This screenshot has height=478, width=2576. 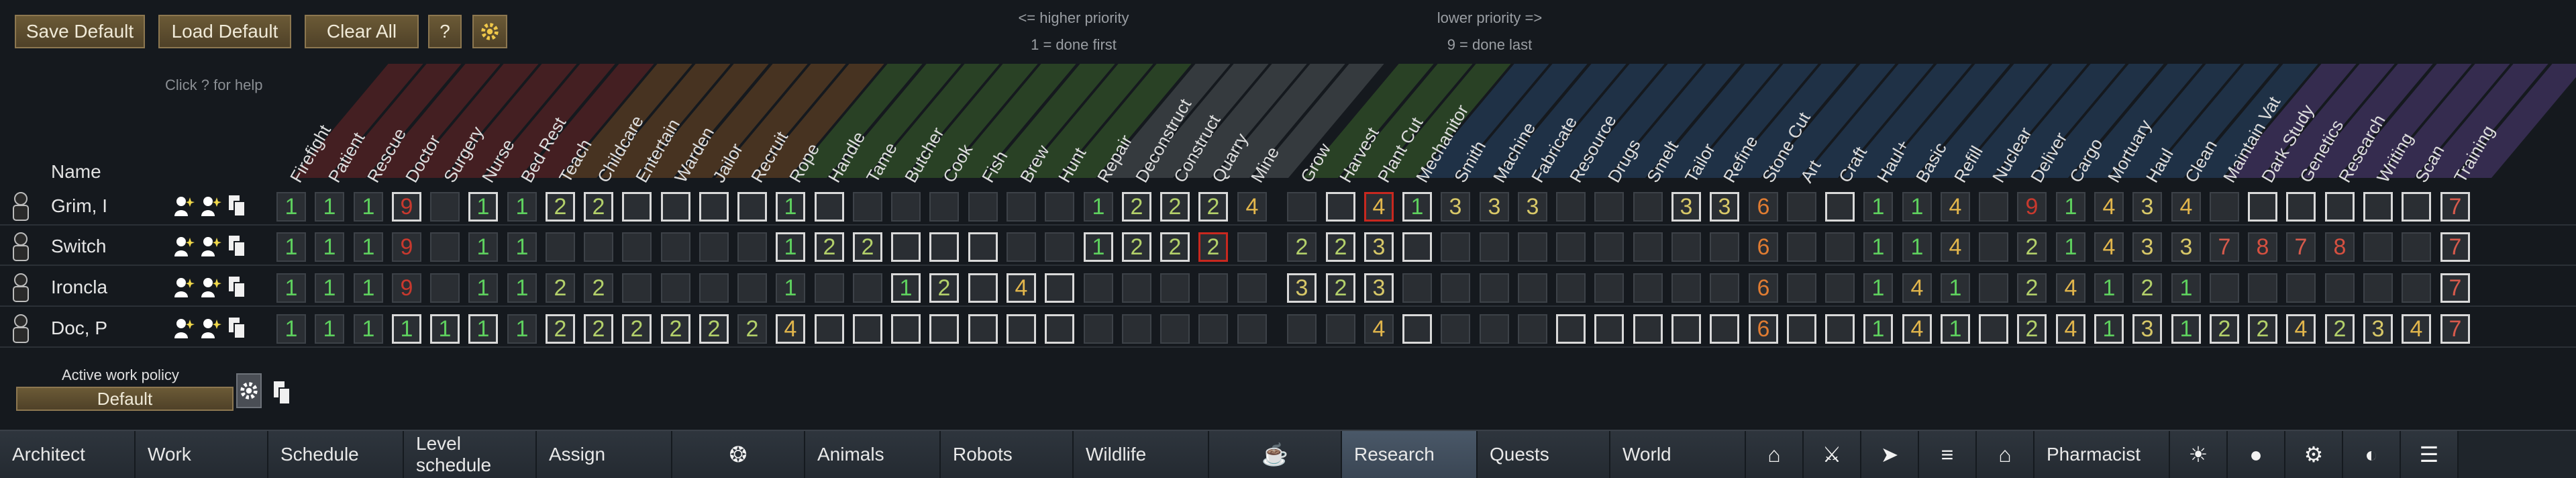 I want to click on tab-book-icon: ≡, so click(x=1948, y=454).